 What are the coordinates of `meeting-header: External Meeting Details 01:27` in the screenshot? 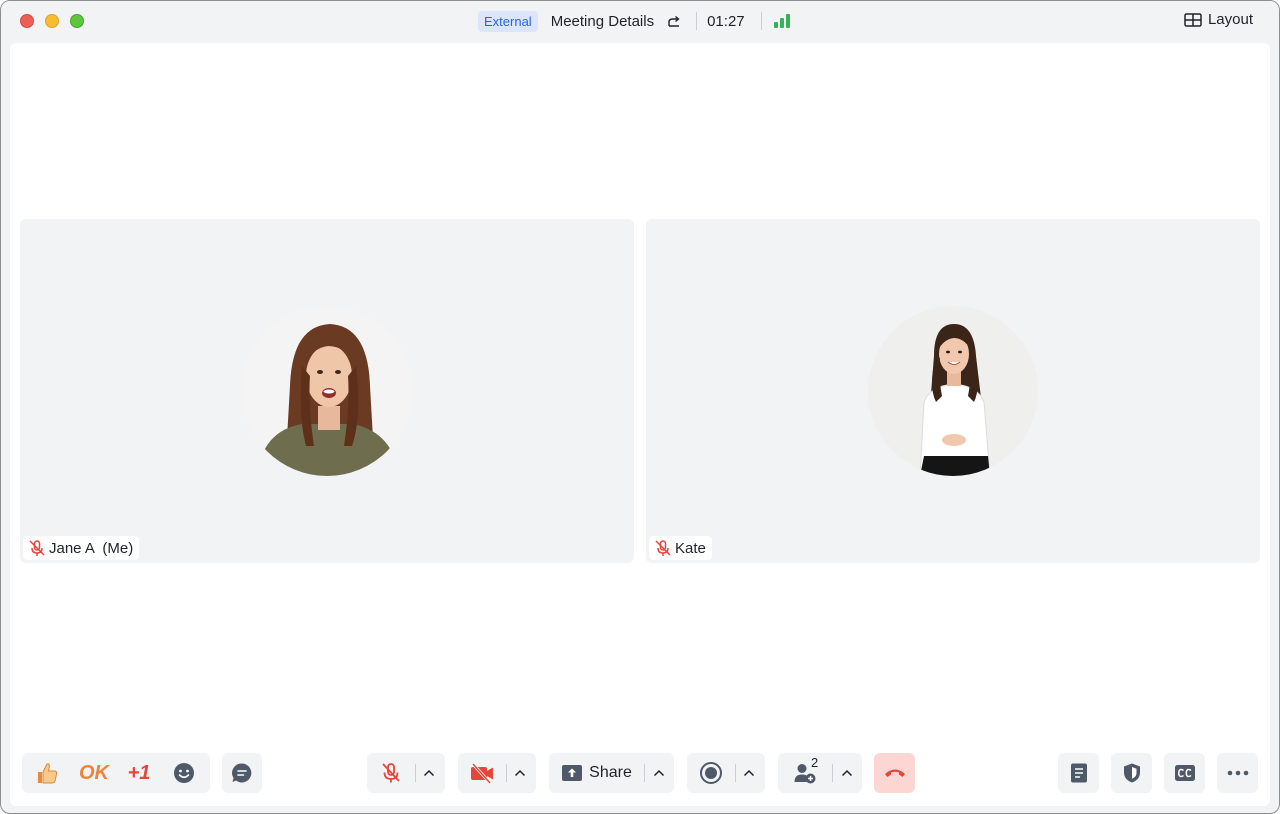 It's located at (634, 21).